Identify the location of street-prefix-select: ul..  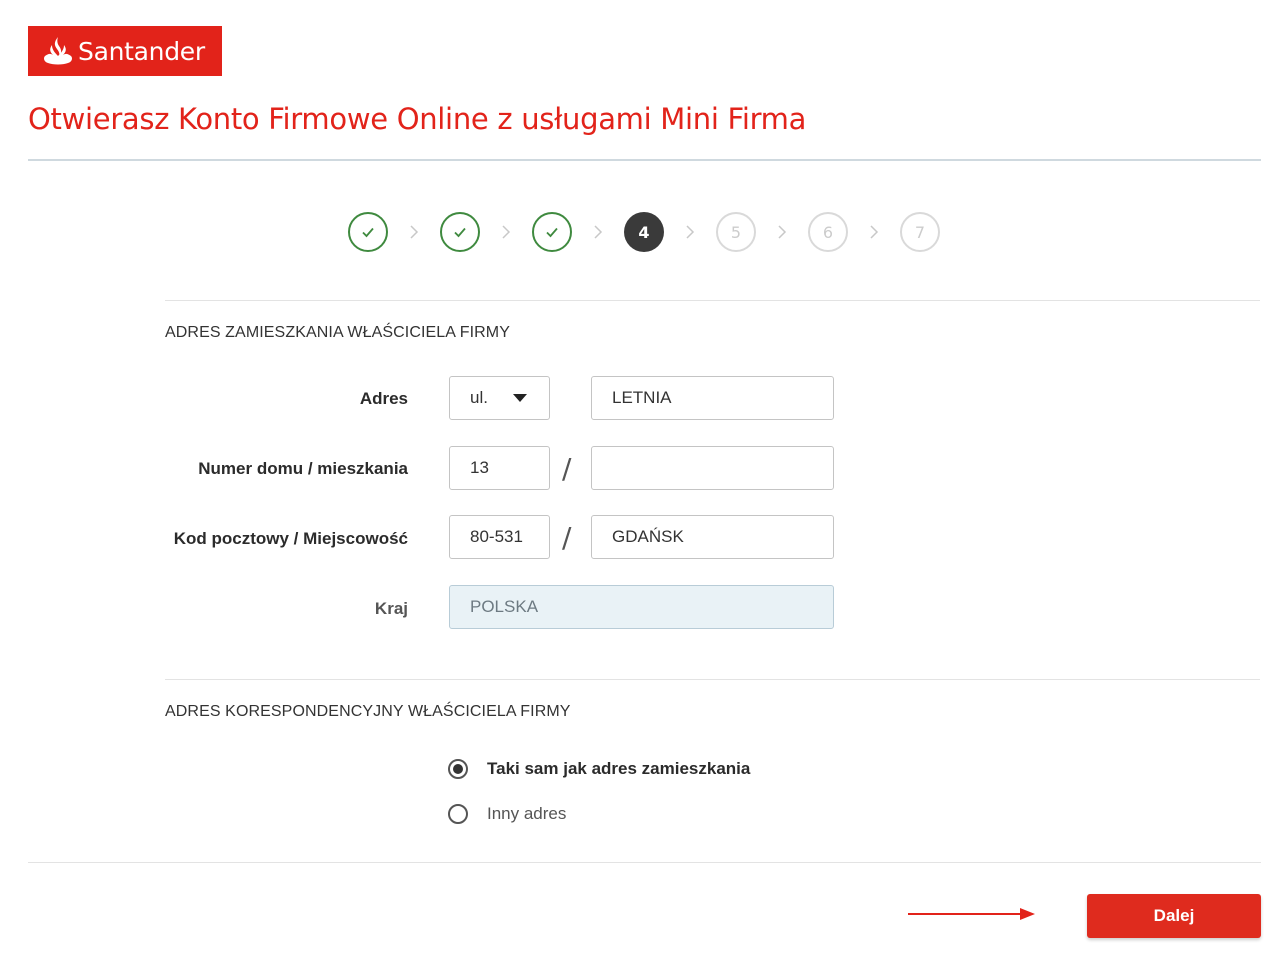
(499, 398).